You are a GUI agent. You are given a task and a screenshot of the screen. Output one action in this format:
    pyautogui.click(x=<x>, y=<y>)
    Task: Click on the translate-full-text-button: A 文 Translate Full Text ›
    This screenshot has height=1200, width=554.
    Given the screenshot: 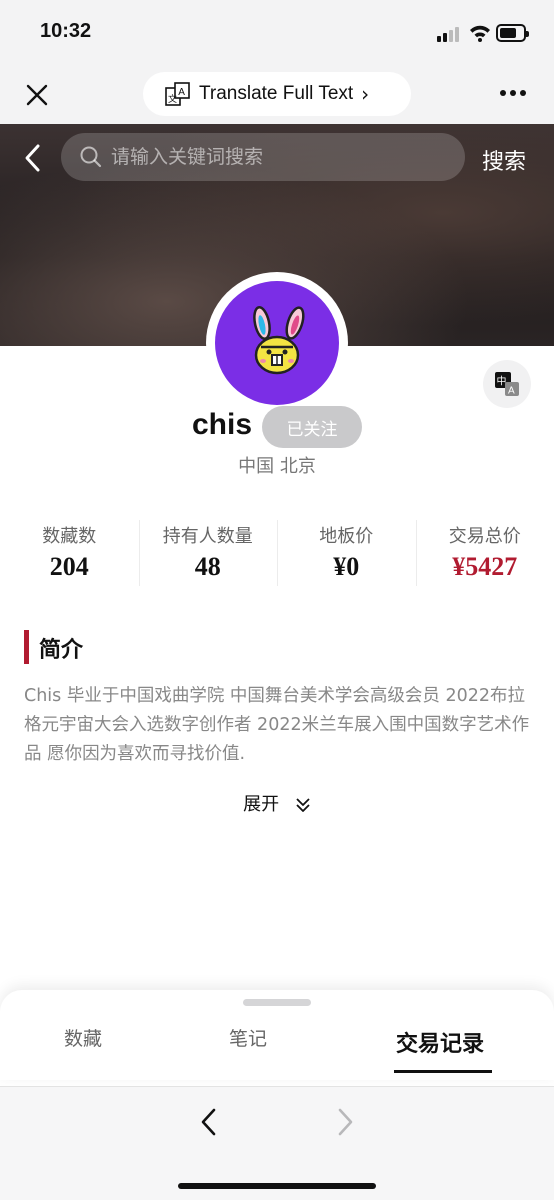 What is the action you would take?
    pyautogui.click(x=277, y=94)
    